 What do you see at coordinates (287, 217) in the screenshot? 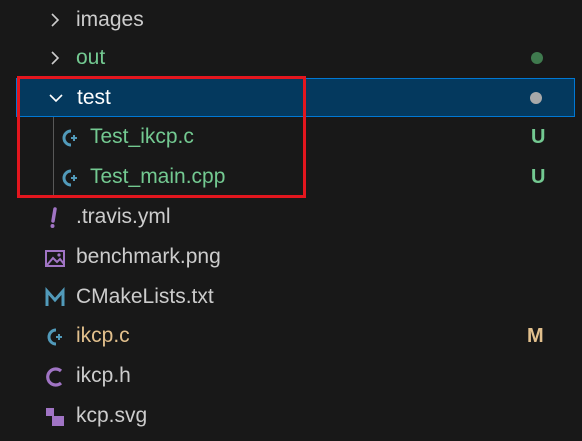
I see `tree-item-travis-yml: .travis.yml` at bounding box center [287, 217].